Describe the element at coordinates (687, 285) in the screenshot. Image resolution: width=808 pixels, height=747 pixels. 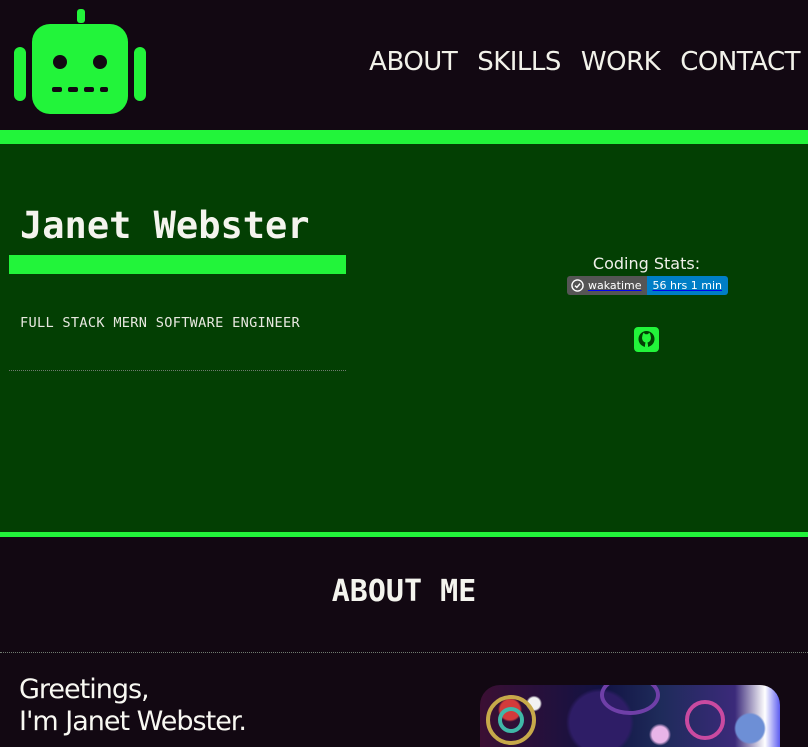
I see `badge-right-value: 56 hrs 1 min` at that location.